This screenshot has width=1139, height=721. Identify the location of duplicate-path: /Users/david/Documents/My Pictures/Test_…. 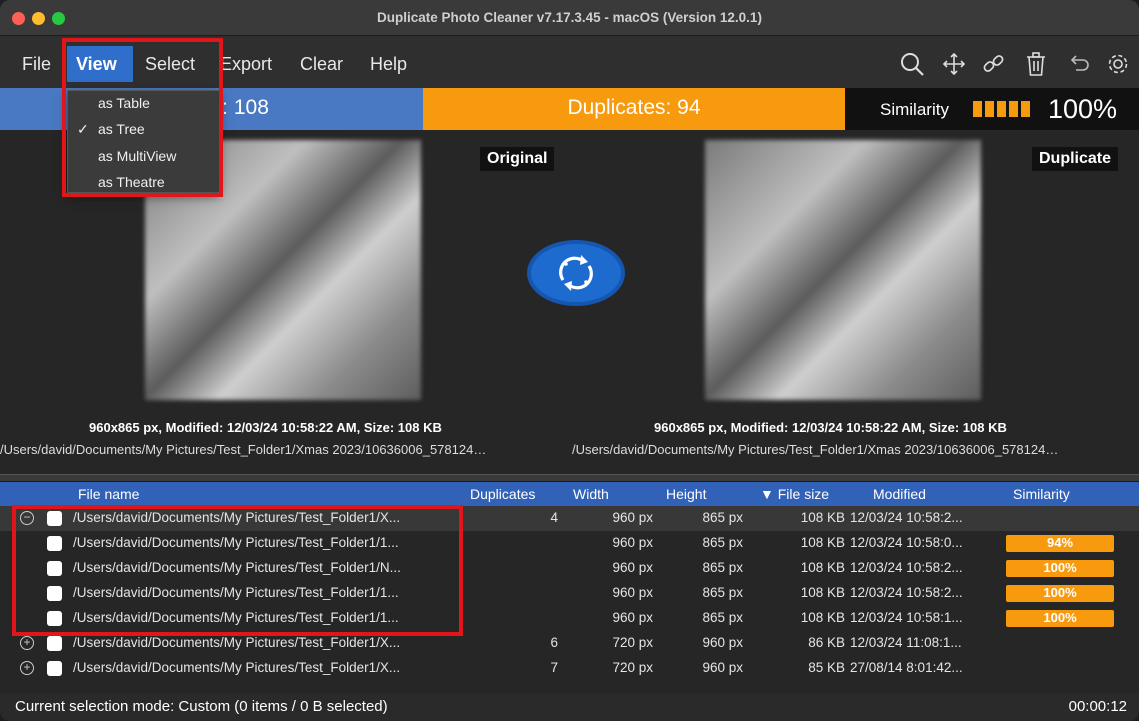
(815, 449).